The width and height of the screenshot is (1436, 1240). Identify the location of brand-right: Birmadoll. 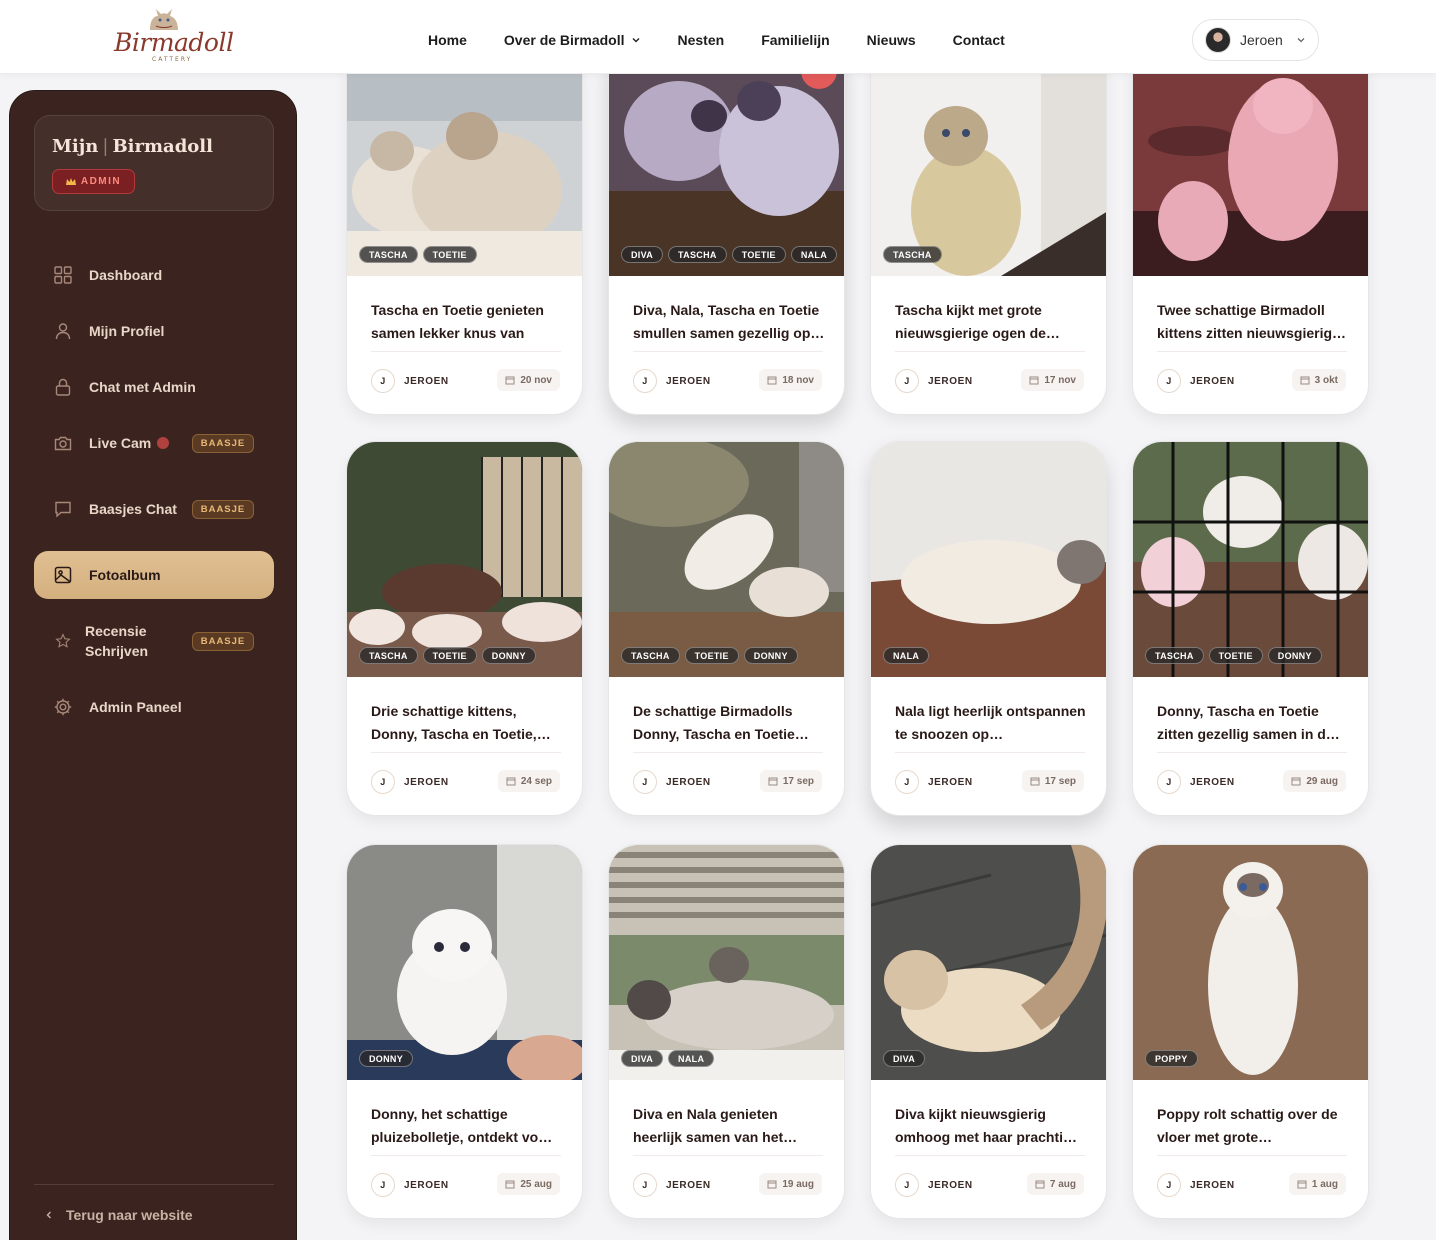
(162, 146).